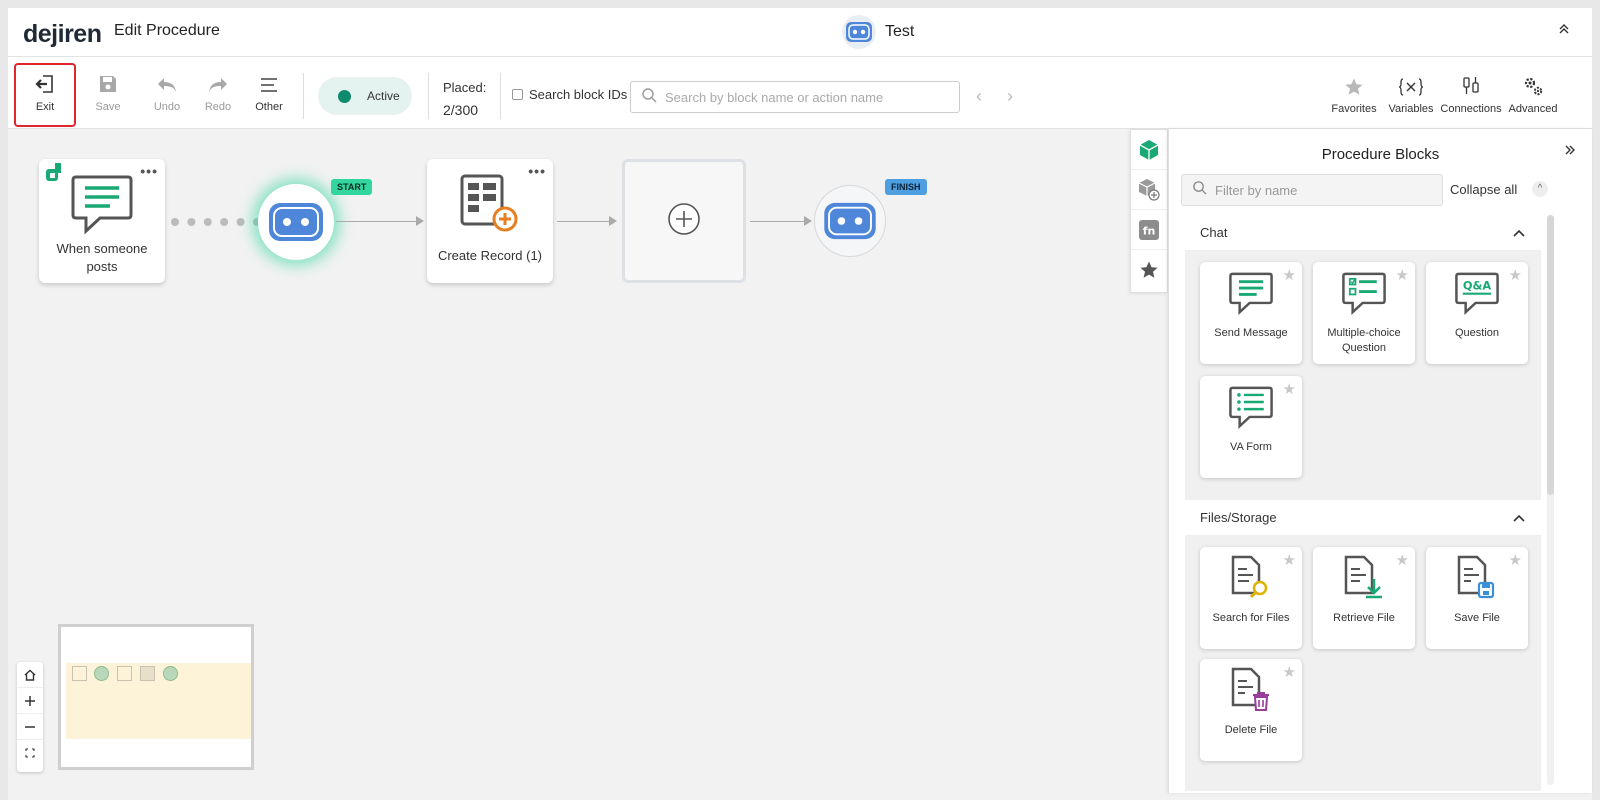 Image resolution: width=1600 pixels, height=800 pixels. I want to click on home-icon, so click(30, 675).